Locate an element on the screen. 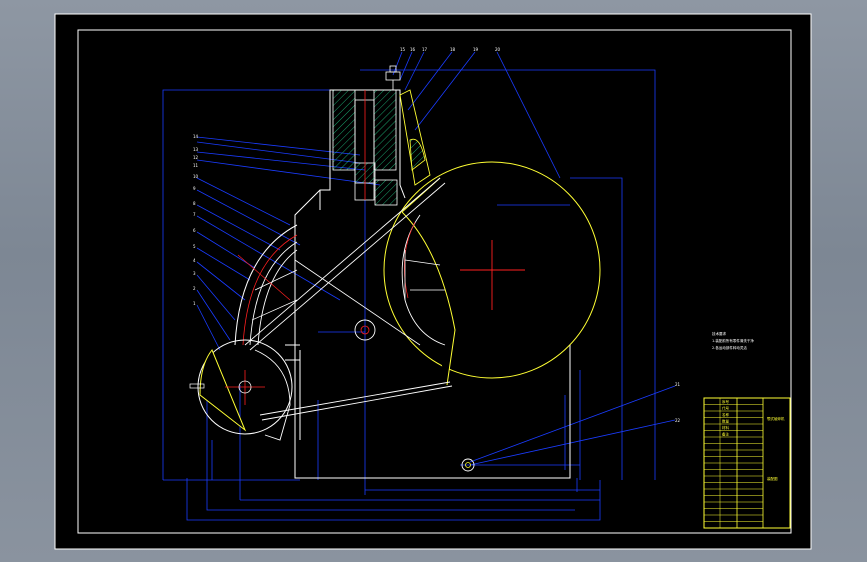  callout-16: 16 is located at coordinates (413, 49).